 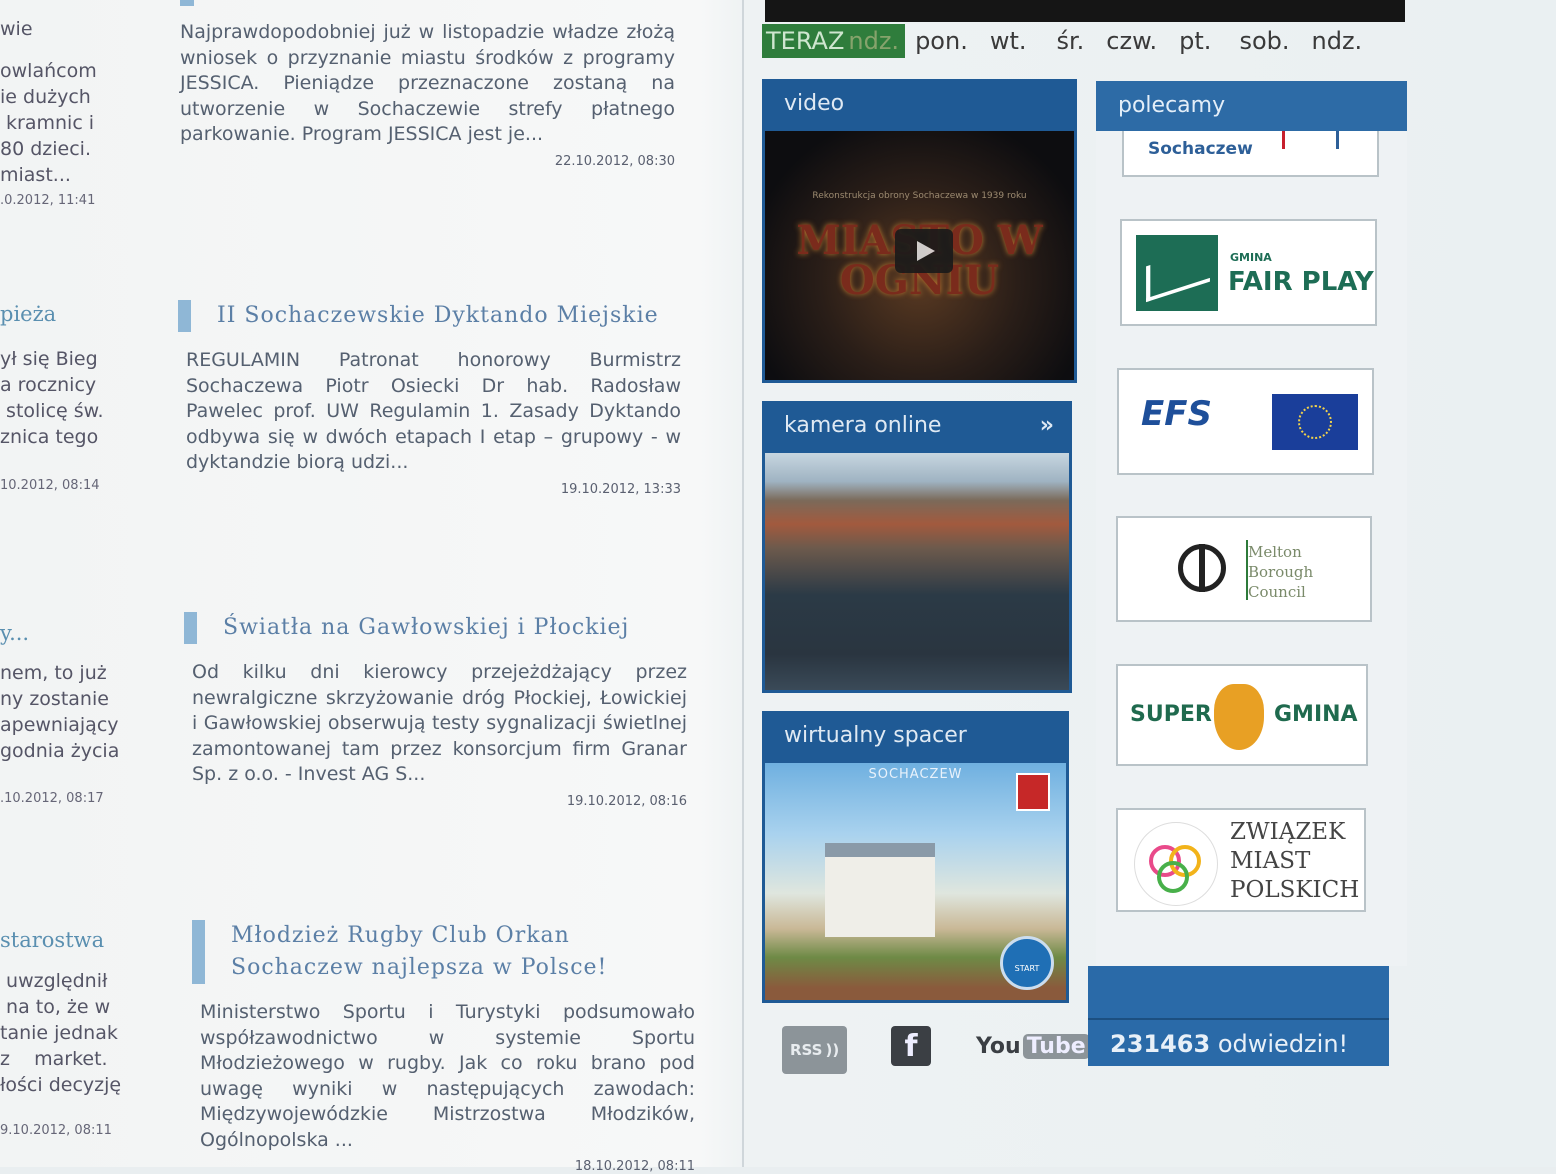 I want to click on play-icon, so click(x=924, y=251).